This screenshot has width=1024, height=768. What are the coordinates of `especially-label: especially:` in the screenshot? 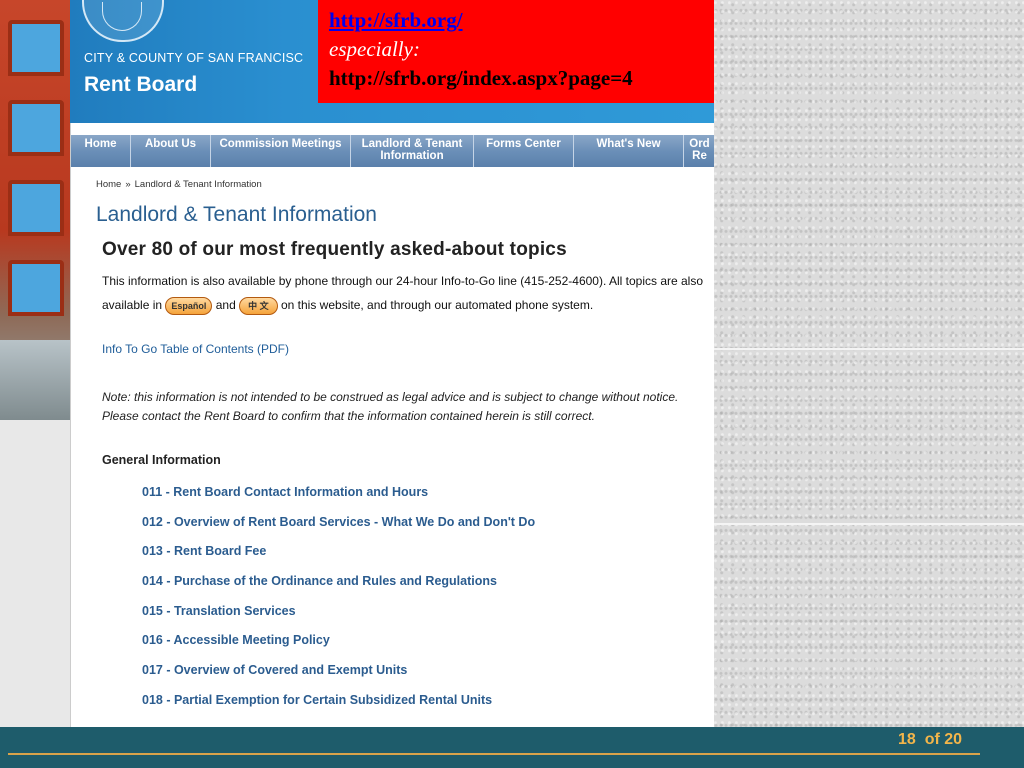 It's located at (374, 49).